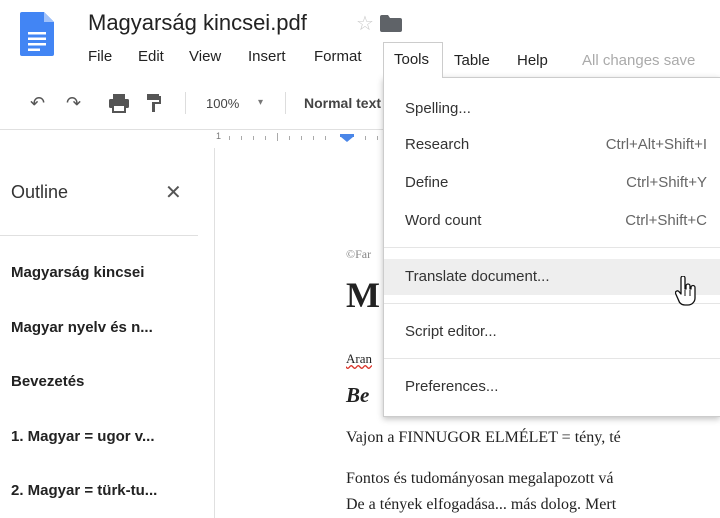 The image size is (720, 518). Describe the element at coordinates (40, 192) in the screenshot. I see `outline-title: Outline` at that location.